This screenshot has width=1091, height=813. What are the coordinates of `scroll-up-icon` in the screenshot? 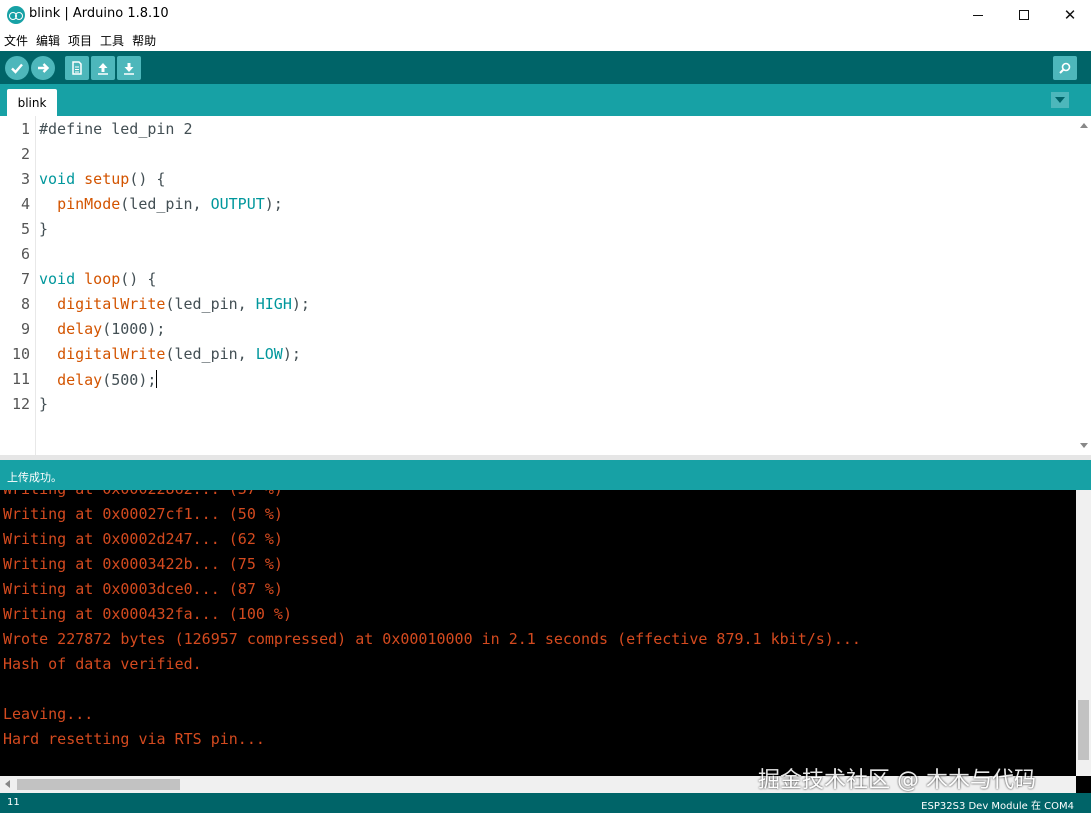 It's located at (1084, 125).